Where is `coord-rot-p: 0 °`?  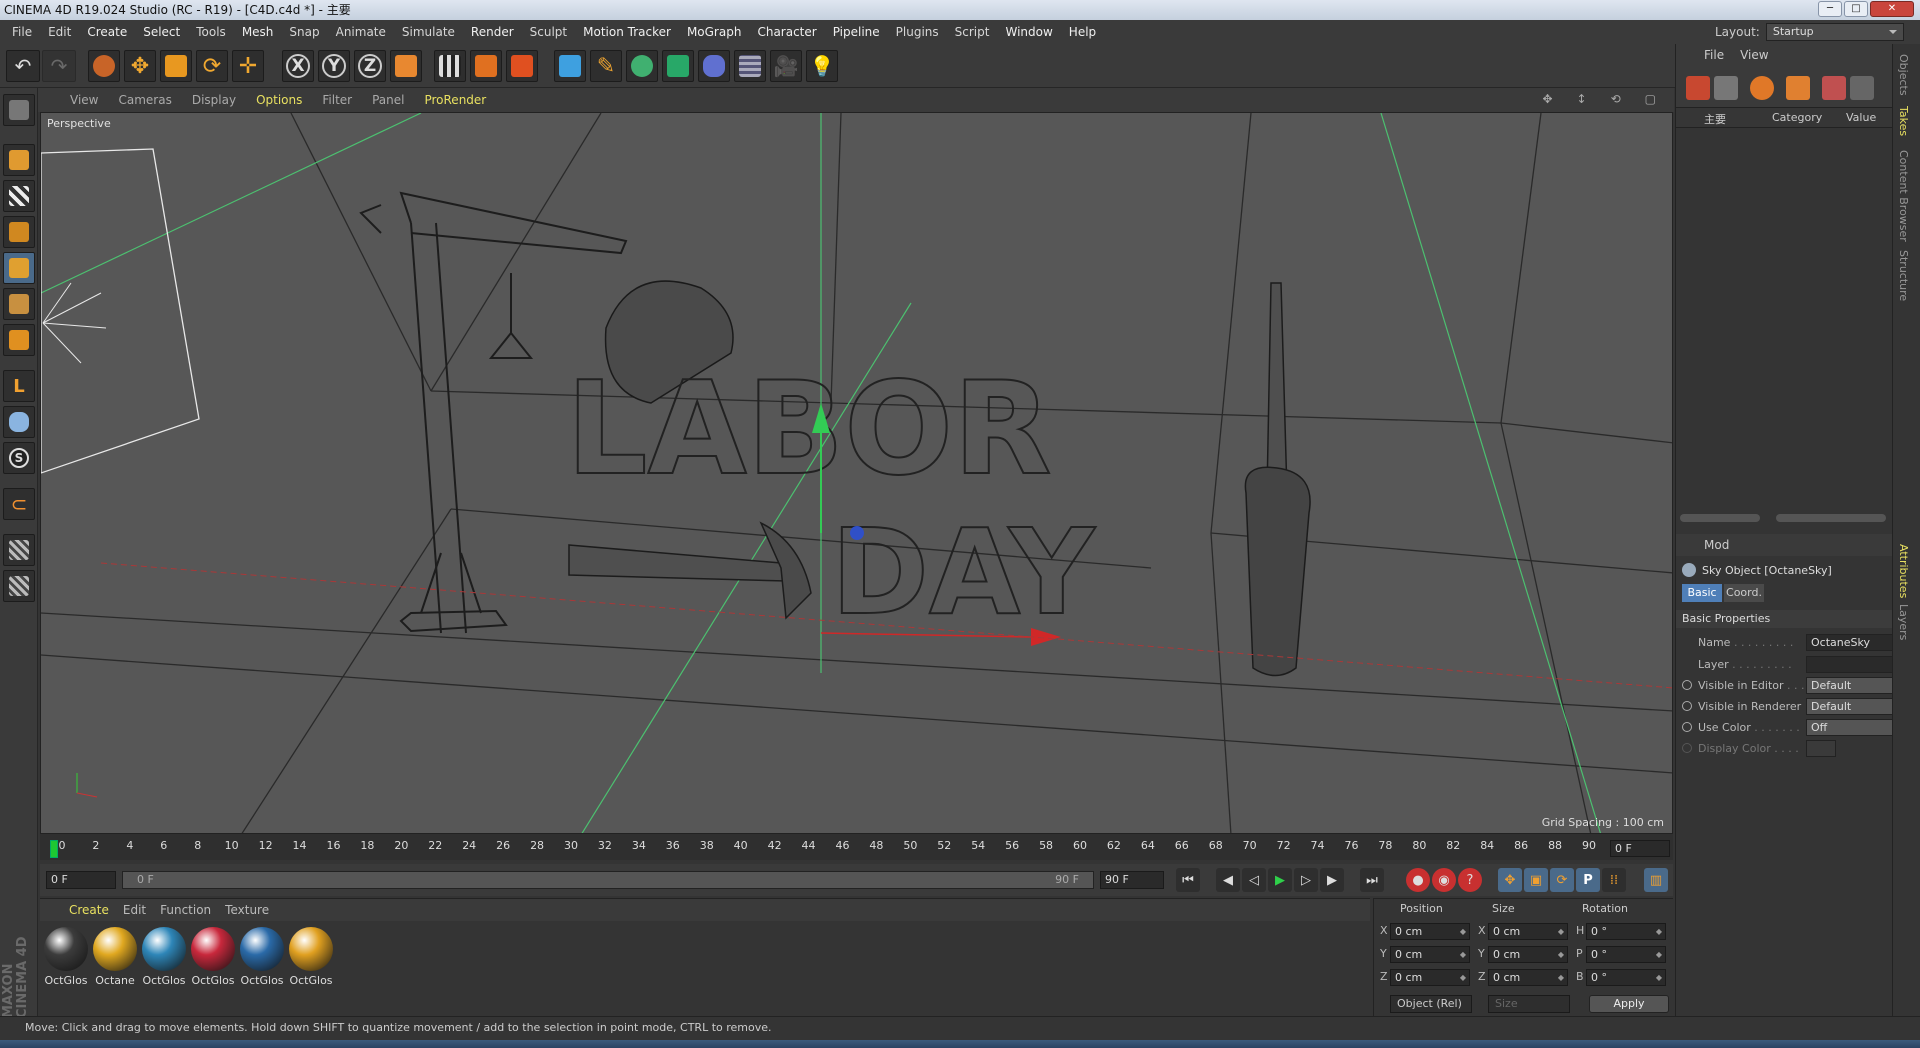 coord-rot-p: 0 ° is located at coordinates (1626, 954).